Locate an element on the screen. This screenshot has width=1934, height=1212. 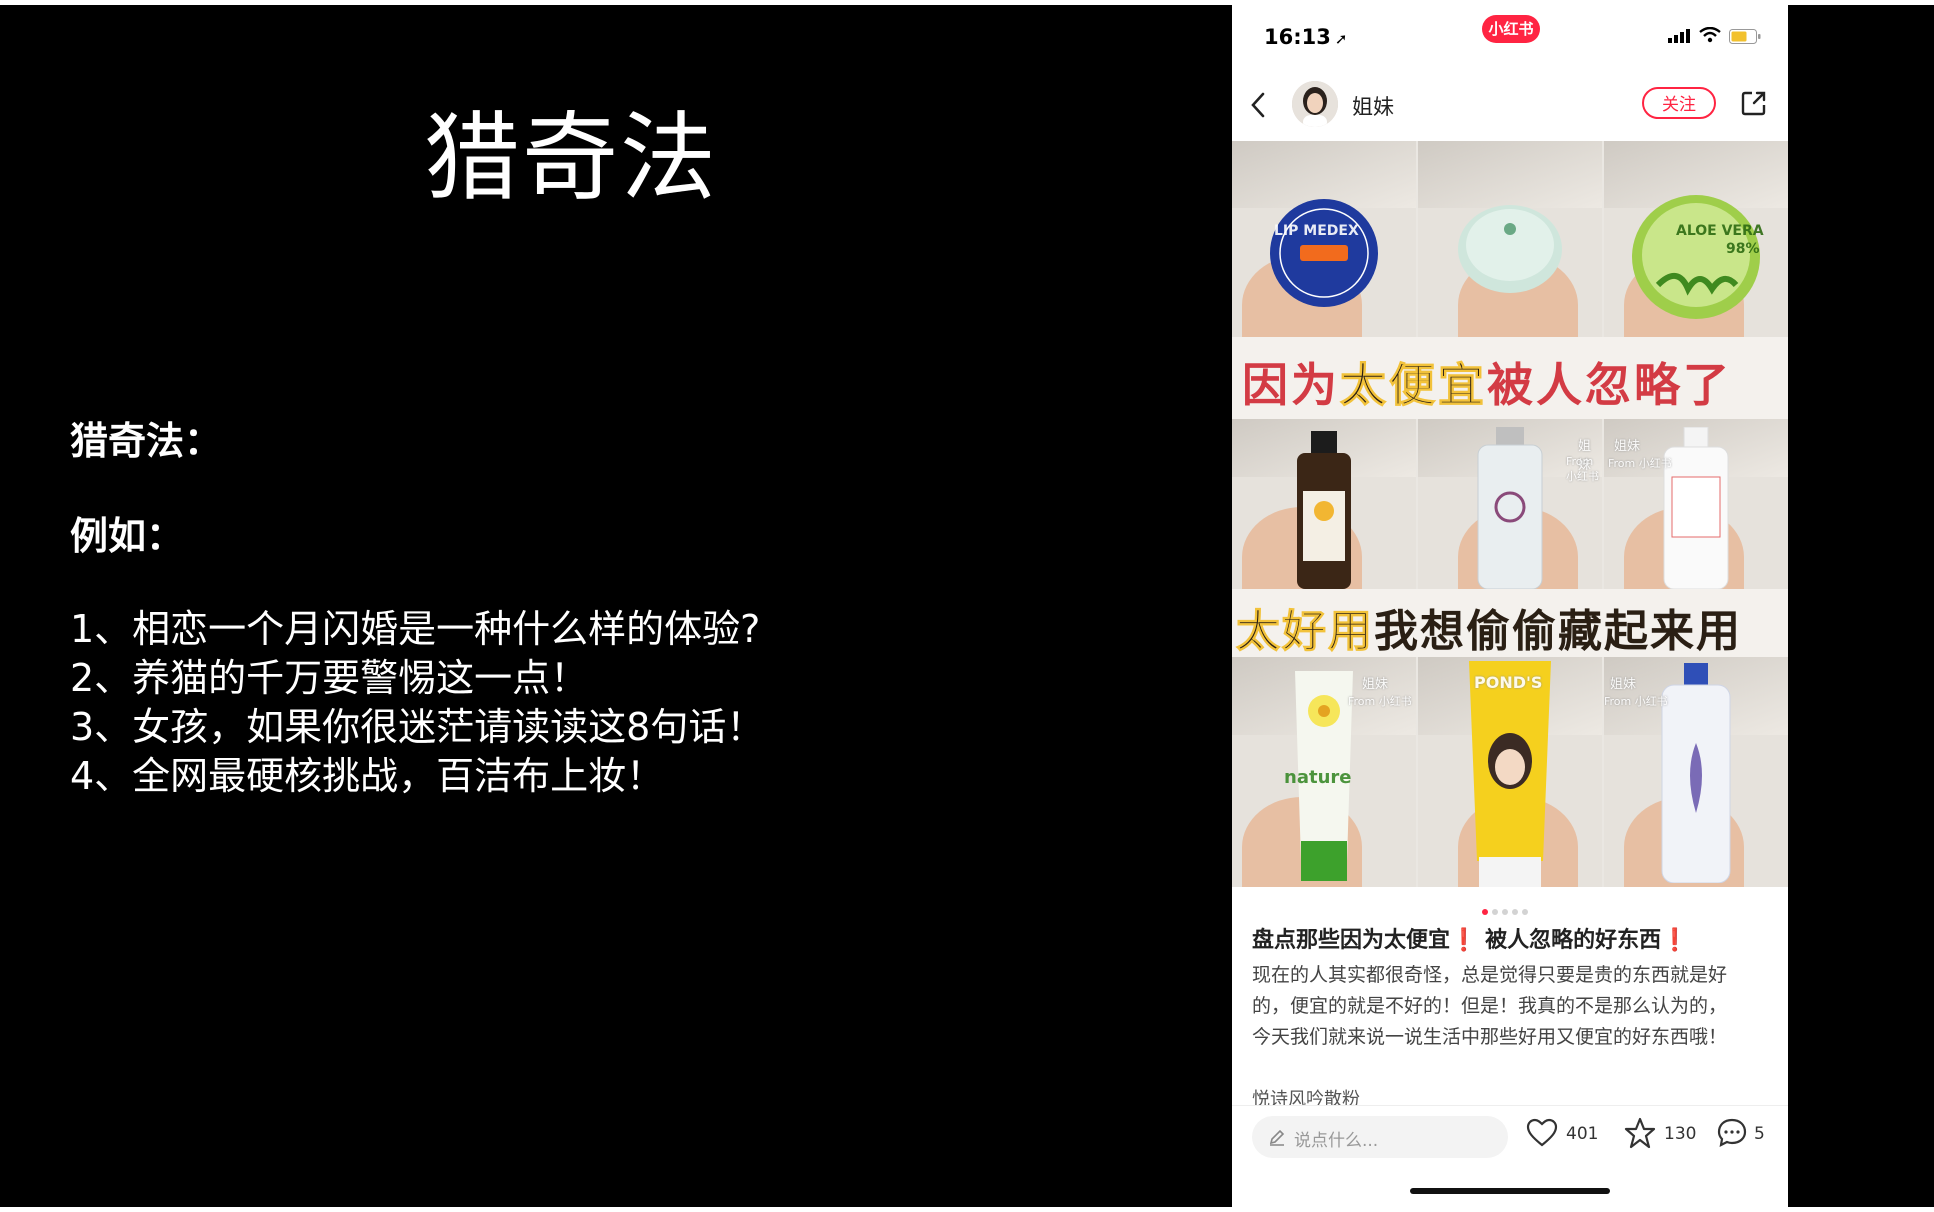
slide-title: 猎奇法 is located at coordinates (571, 158).